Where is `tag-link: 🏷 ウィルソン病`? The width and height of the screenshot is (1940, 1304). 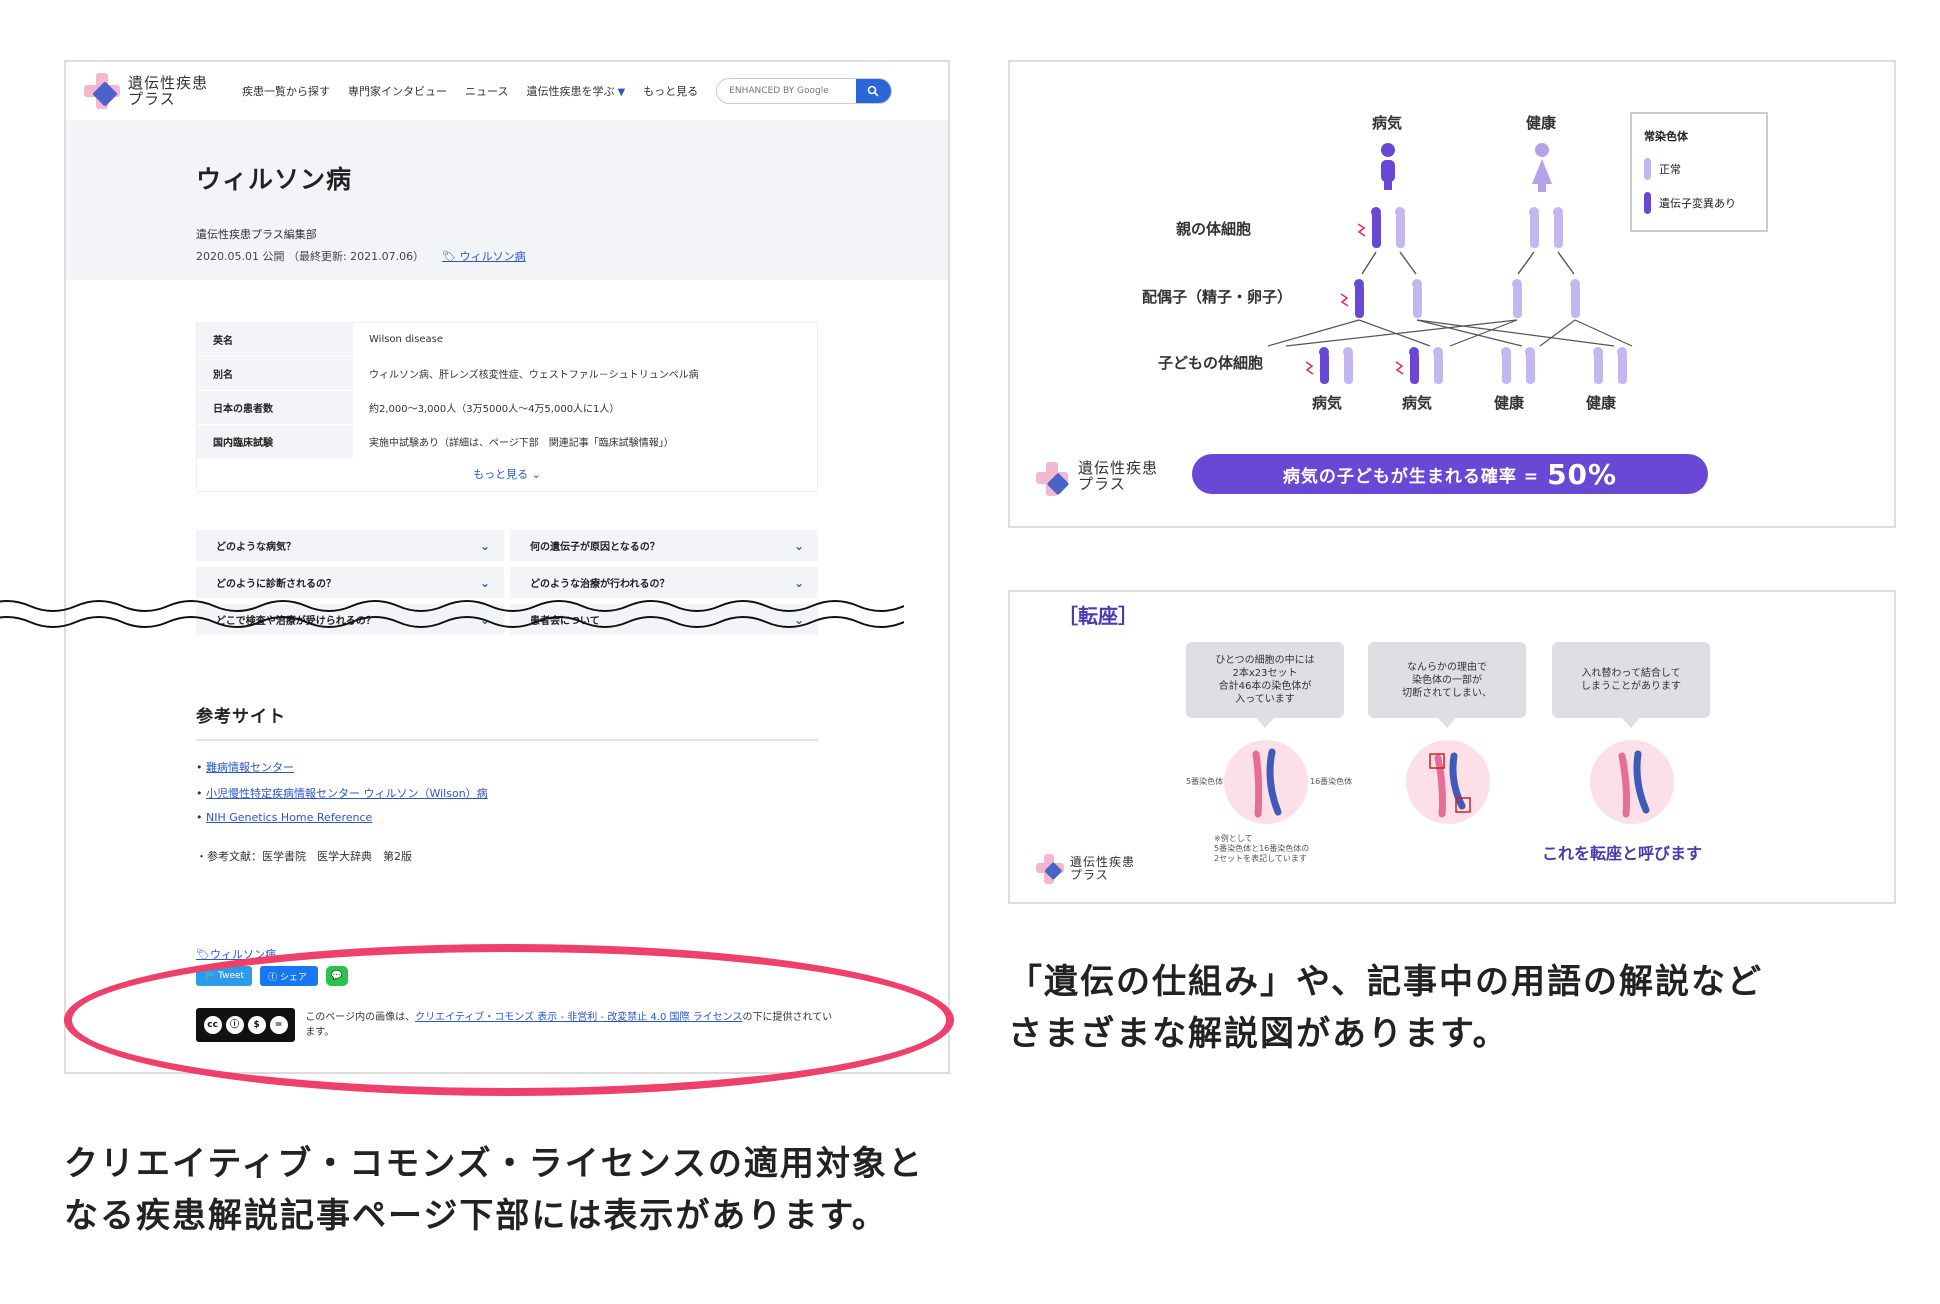
tag-link: 🏷 ウィルソン病 is located at coordinates (483, 256).